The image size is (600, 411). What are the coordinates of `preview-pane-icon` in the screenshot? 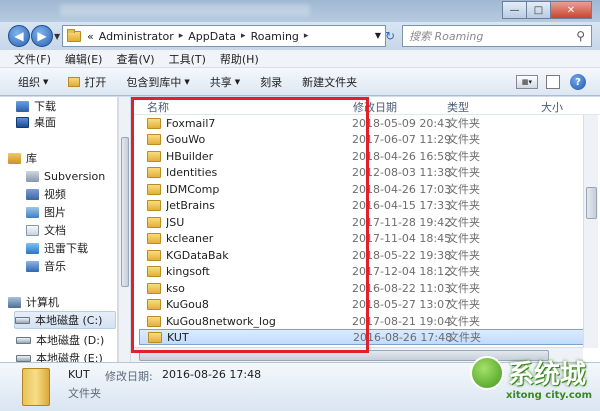 It's located at (553, 82).